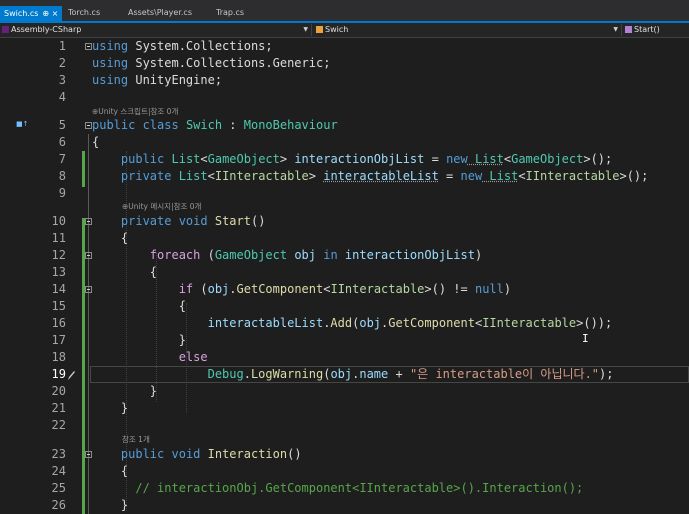  I want to click on tab-player-cs: Assets\Player.cs, so click(168, 12).